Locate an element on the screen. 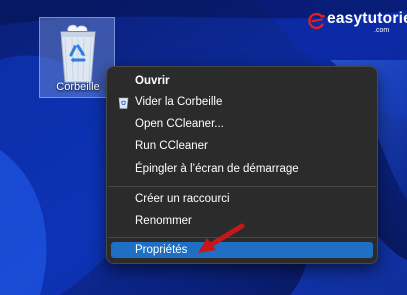 The height and width of the screenshot is (295, 407). menu-item-label: Run CCleaner is located at coordinates (171, 146).